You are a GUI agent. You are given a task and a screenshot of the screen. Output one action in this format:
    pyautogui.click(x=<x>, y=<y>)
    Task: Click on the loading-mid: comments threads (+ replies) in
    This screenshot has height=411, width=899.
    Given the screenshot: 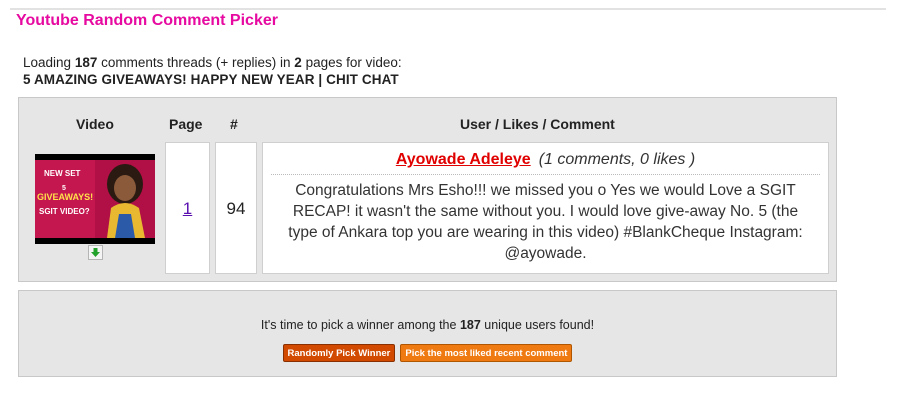 What is the action you would take?
    pyautogui.click(x=196, y=62)
    